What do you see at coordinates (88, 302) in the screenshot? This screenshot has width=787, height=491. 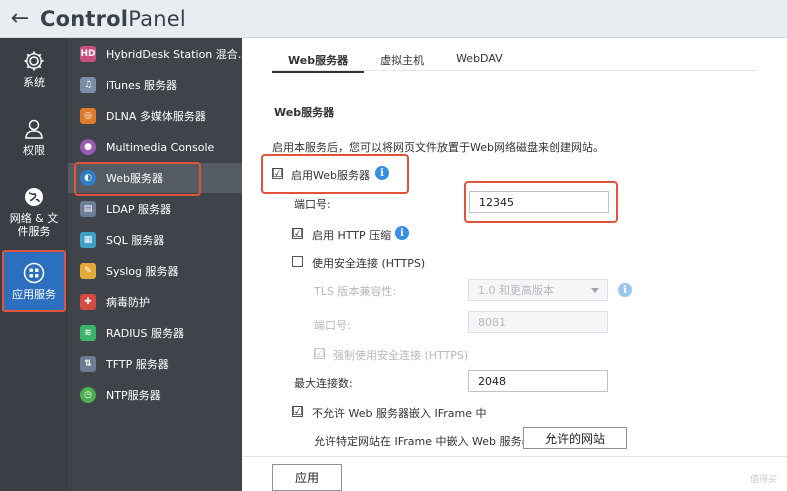 I see `antivirus-icon: ✚` at bounding box center [88, 302].